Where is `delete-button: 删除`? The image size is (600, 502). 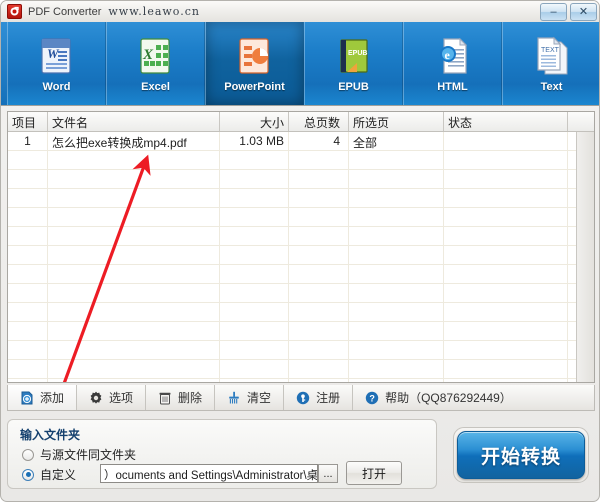
delete-button: 删除 is located at coordinates (181, 397).